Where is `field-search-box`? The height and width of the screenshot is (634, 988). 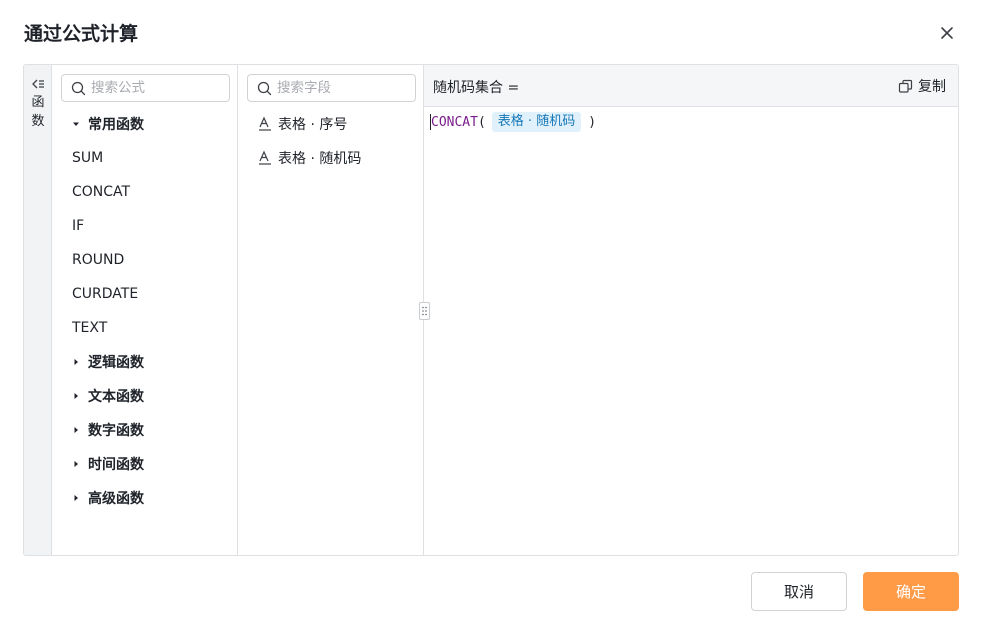 field-search-box is located at coordinates (331, 88).